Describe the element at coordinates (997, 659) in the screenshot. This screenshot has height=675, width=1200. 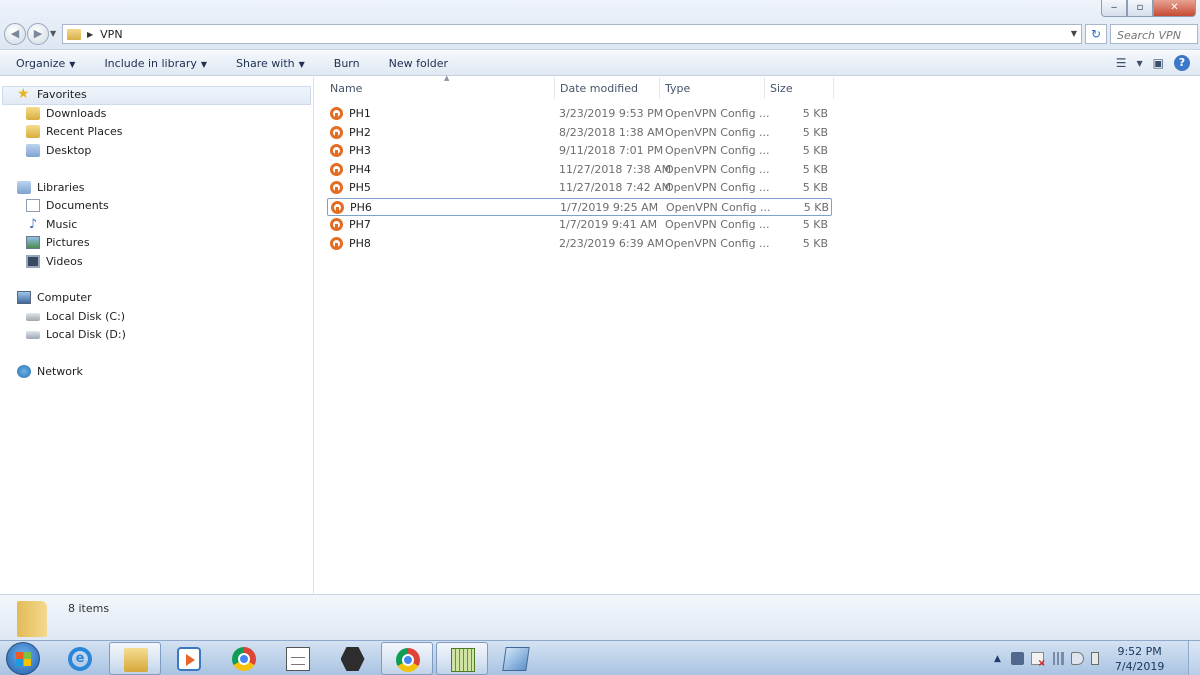
I see `show-hidden-icons-icon: ▲` at that location.